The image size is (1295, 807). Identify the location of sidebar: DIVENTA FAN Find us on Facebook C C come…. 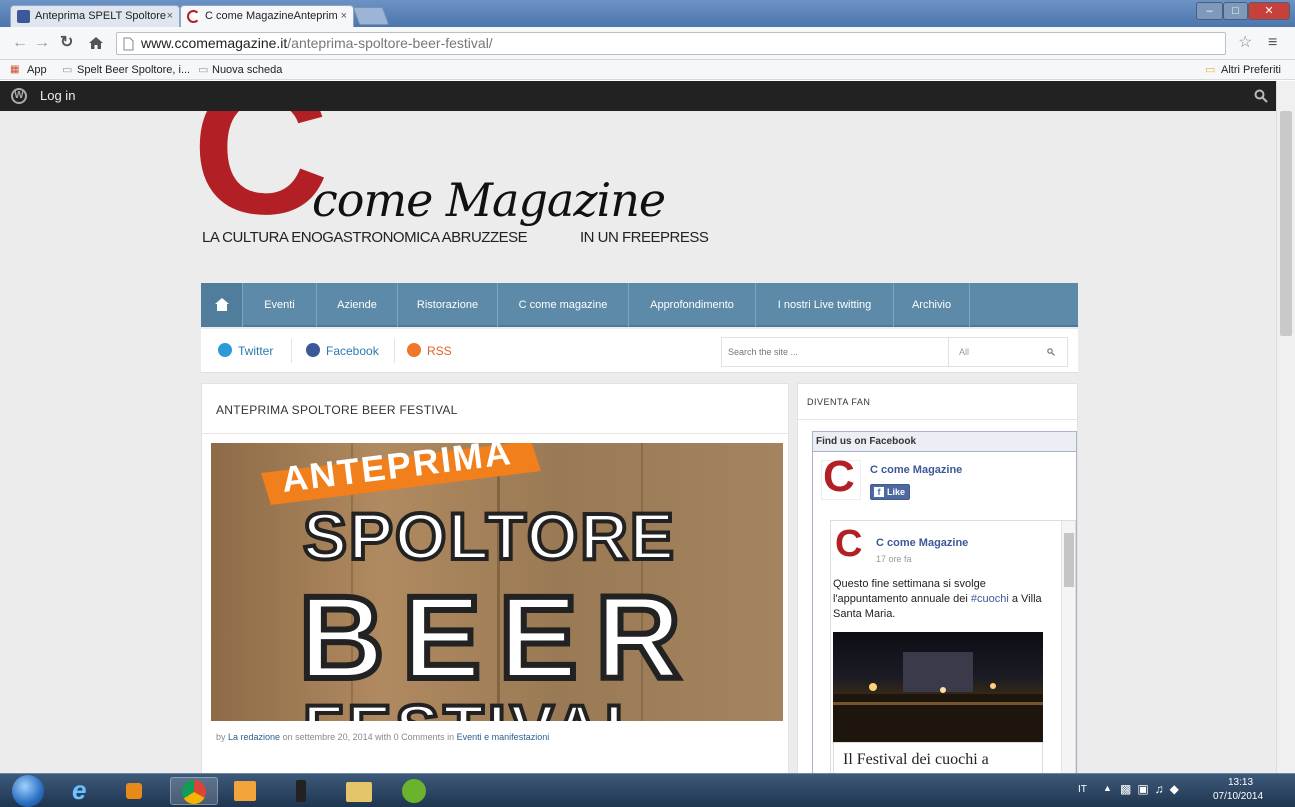
(937, 578).